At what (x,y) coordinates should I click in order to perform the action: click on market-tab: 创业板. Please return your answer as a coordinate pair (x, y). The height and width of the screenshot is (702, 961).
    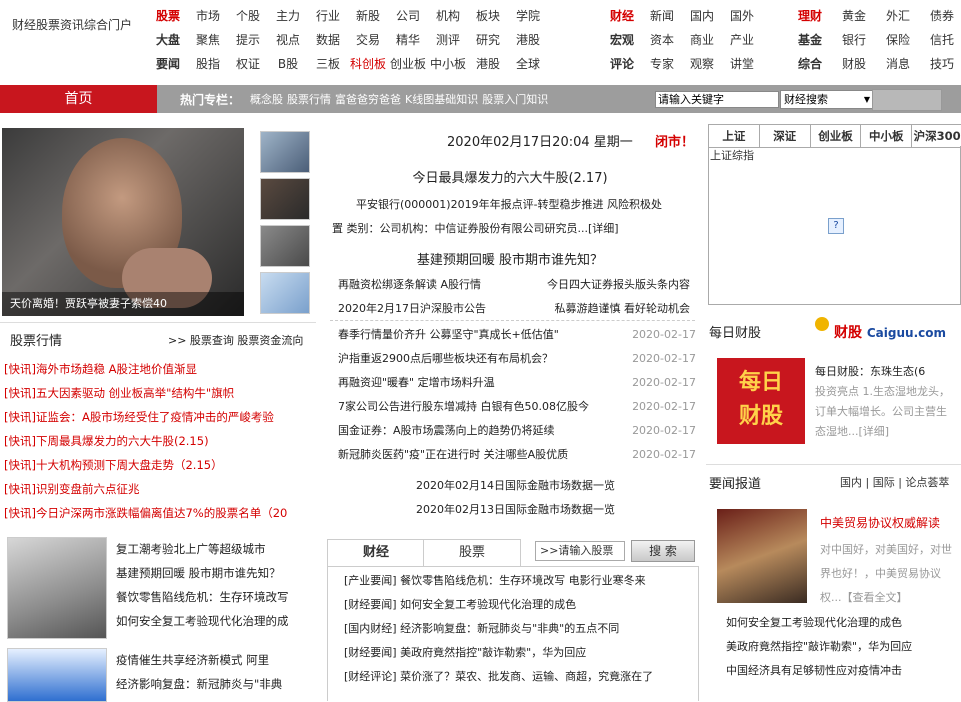
    Looking at the image, I should click on (836, 136).